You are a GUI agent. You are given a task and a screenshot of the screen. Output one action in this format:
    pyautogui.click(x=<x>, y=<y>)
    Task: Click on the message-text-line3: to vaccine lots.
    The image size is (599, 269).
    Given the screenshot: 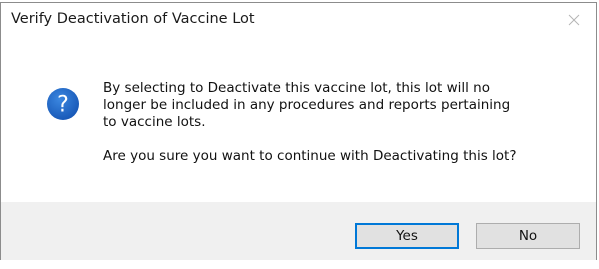 What is the action you would take?
    pyautogui.click(x=154, y=122)
    